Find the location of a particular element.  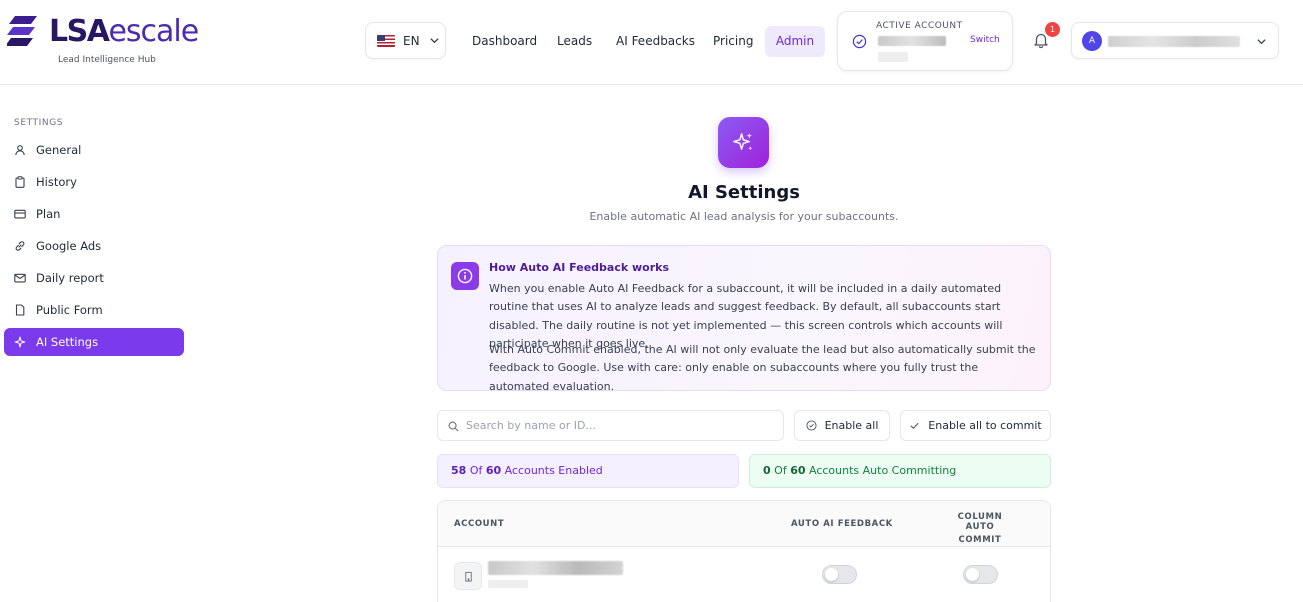

file-icon is located at coordinates (20, 310).